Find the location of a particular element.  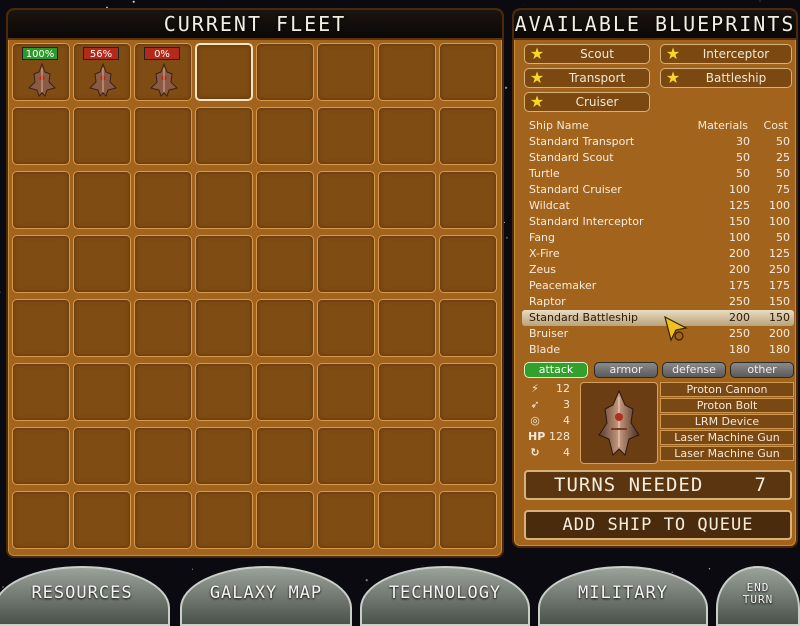

ship-materials: 50 is located at coordinates (743, 157).